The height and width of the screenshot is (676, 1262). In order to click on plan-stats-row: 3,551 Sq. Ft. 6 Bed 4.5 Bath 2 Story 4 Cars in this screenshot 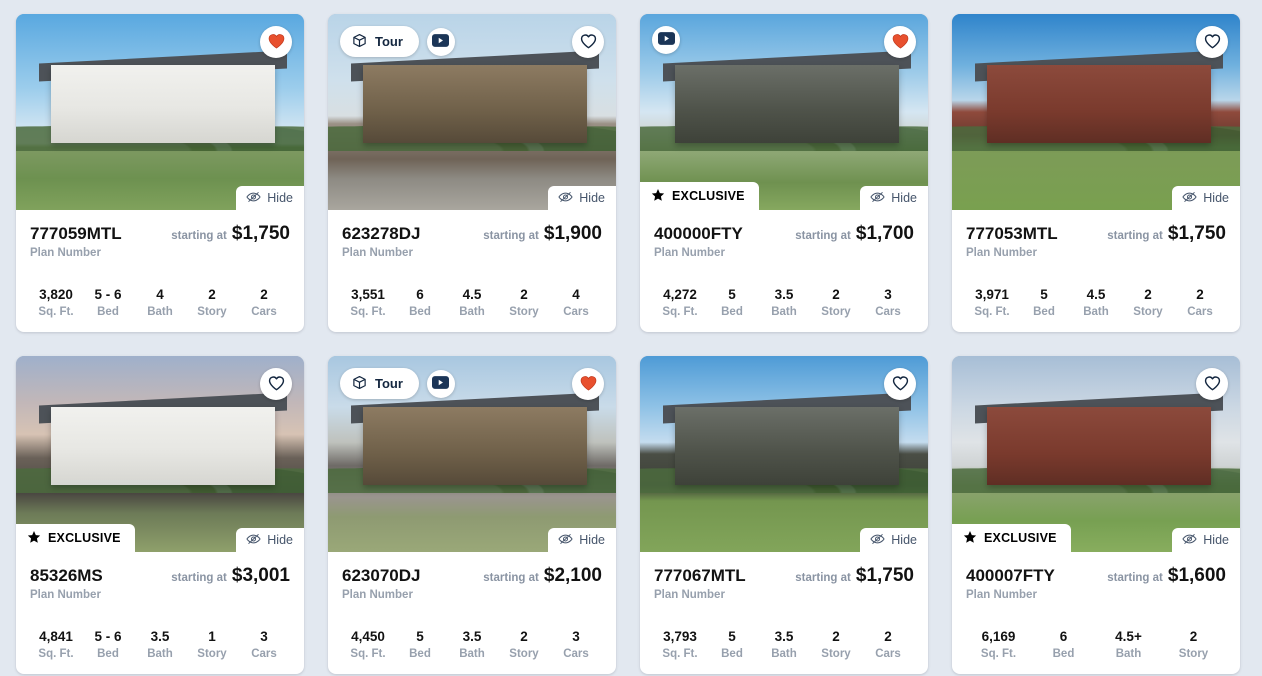, I will do `click(472, 303)`.